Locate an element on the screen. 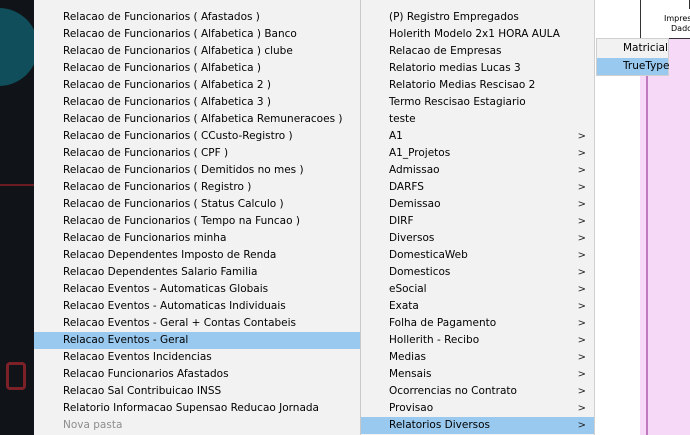 Image resolution: width=690 pixels, height=435 pixels. menu-item: Relacao Sal Contribuicao INSS is located at coordinates (197, 391).